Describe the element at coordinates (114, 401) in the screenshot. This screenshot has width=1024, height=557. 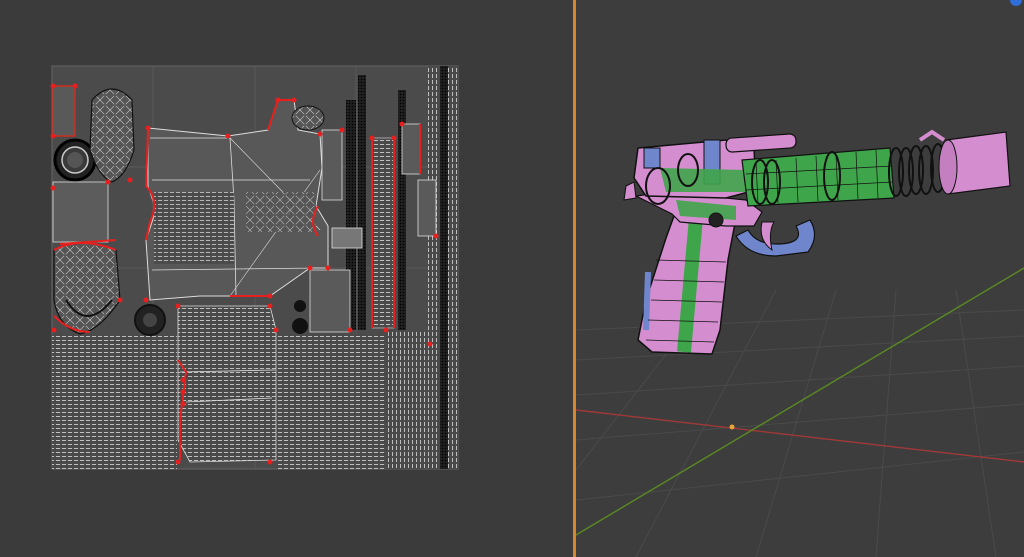
I see `uv-island-bottom-strips` at that location.